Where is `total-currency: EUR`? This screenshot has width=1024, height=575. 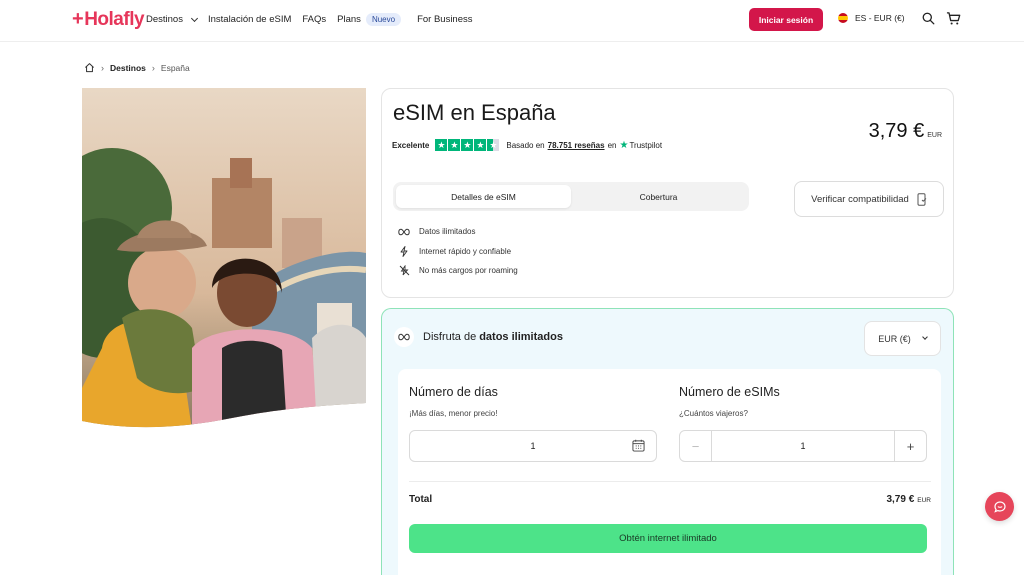
total-currency: EUR is located at coordinates (924, 500).